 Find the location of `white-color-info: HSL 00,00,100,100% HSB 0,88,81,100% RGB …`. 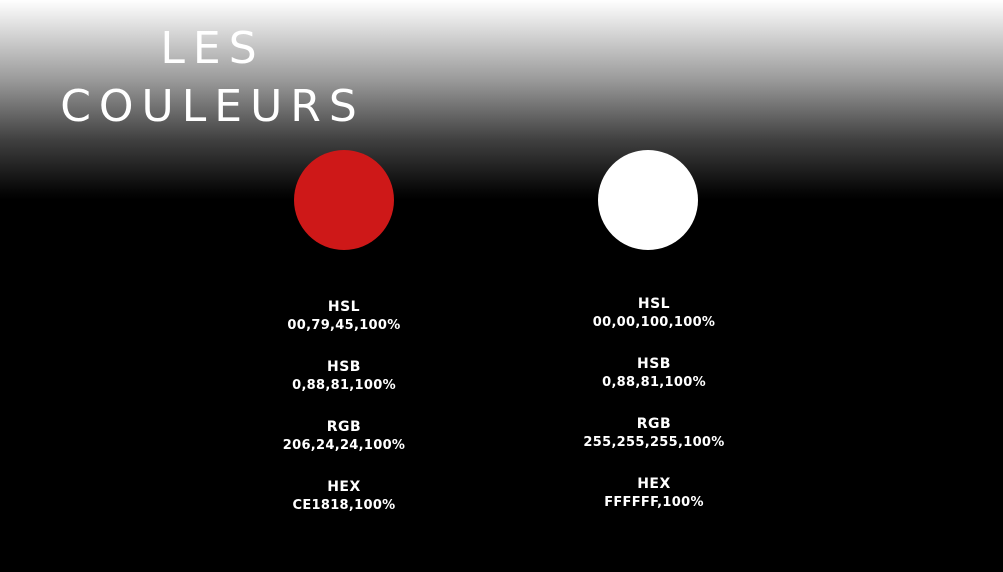

white-color-info: HSL 00,00,100,100% HSB 0,88,81,100% RGB … is located at coordinates (654, 414).